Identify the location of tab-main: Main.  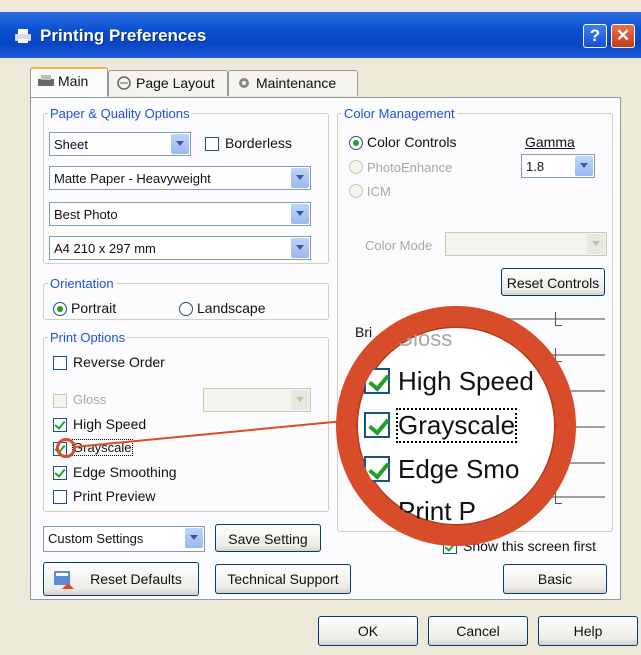
(69, 82).